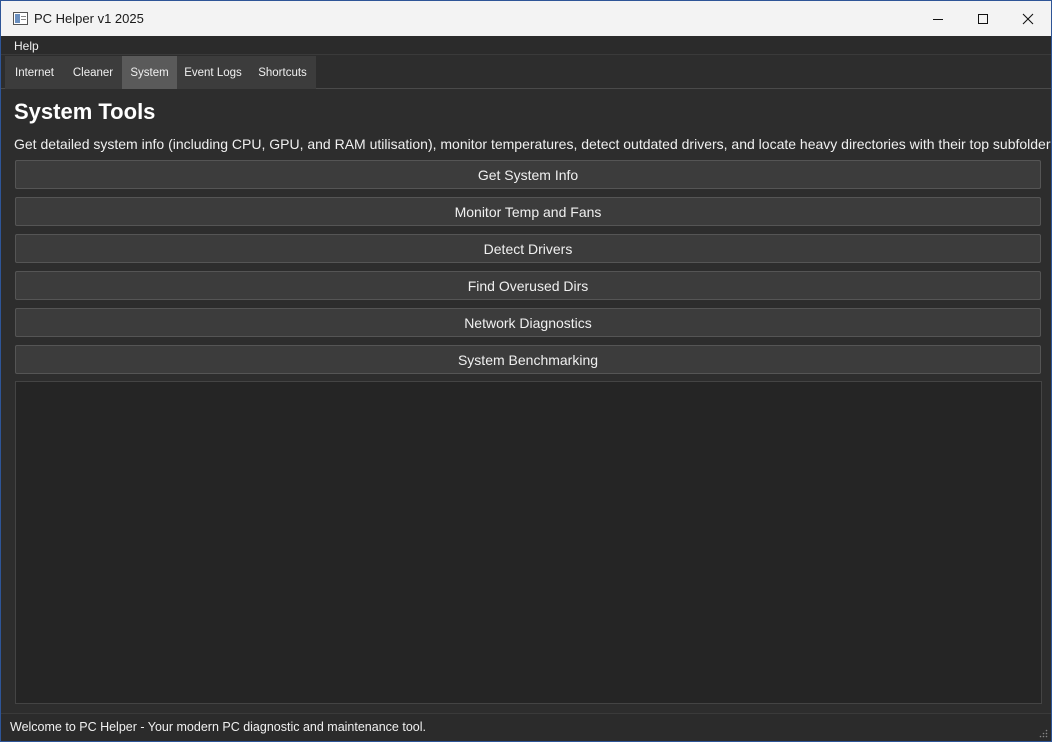 The width and height of the screenshot is (1052, 742). What do you see at coordinates (528, 211) in the screenshot?
I see `monitor-temp-fans-button: Monitor Temp and Fans` at bounding box center [528, 211].